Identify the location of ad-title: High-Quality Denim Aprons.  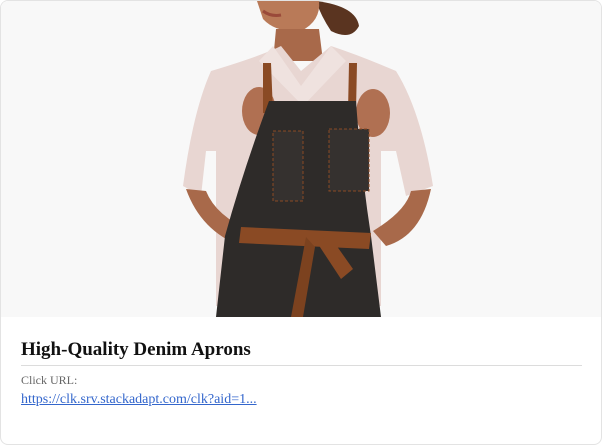
(136, 350).